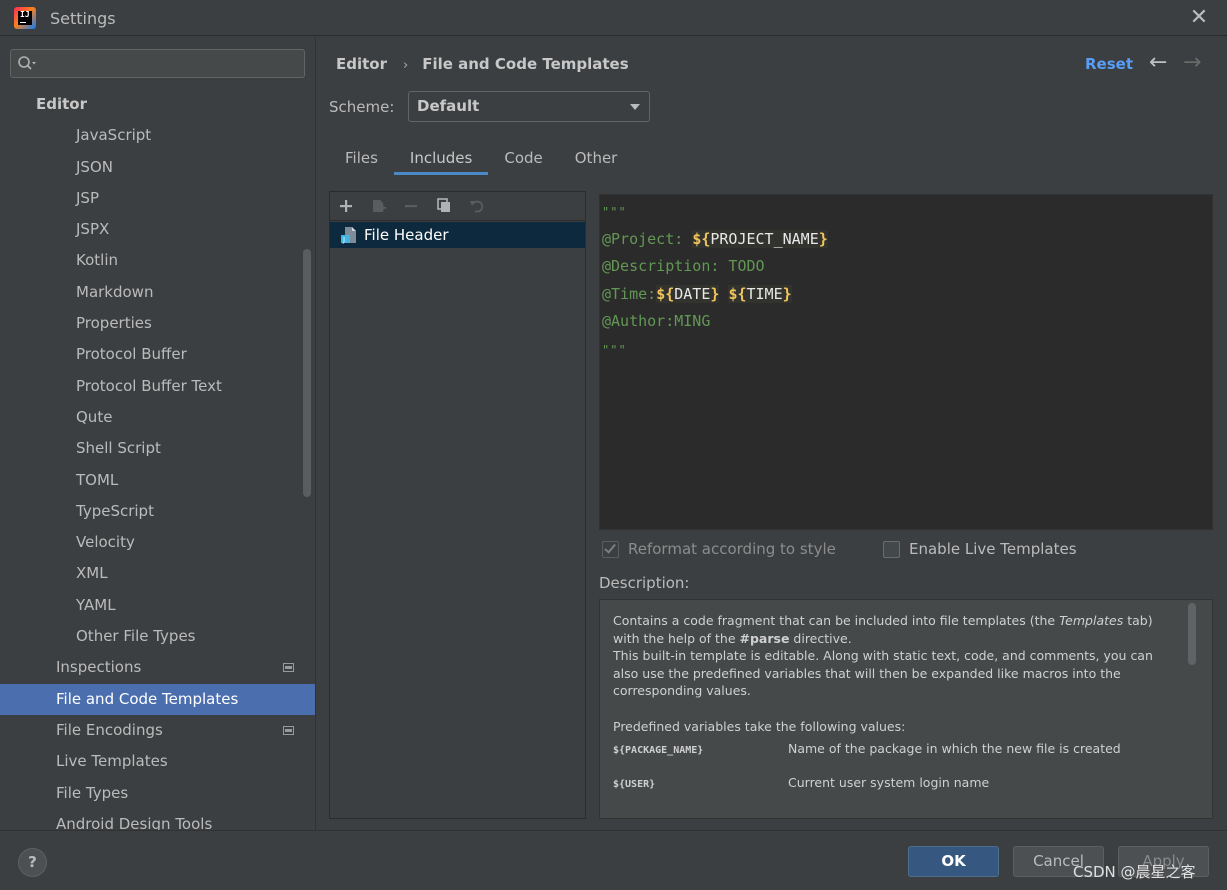 The width and height of the screenshot is (1227, 890). What do you see at coordinates (157, 730) in the screenshot?
I see `sidebar-item-file-encodings: File Encodings` at bounding box center [157, 730].